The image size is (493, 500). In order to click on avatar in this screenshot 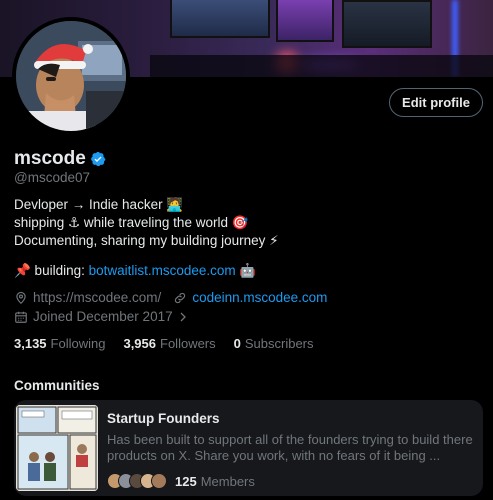, I will do `click(71, 76)`.